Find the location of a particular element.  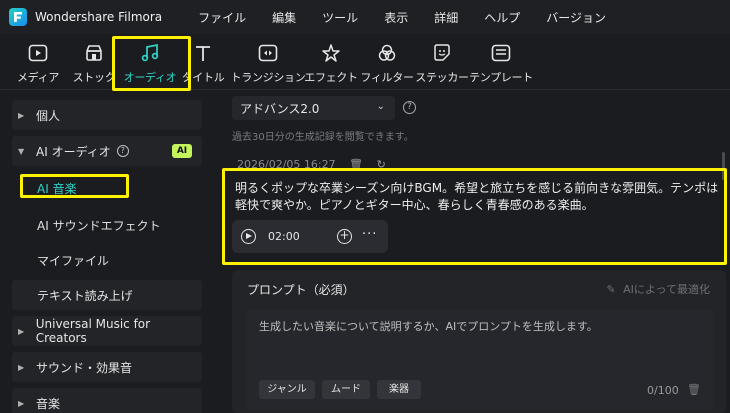

effect-icon is located at coordinates (331, 53).